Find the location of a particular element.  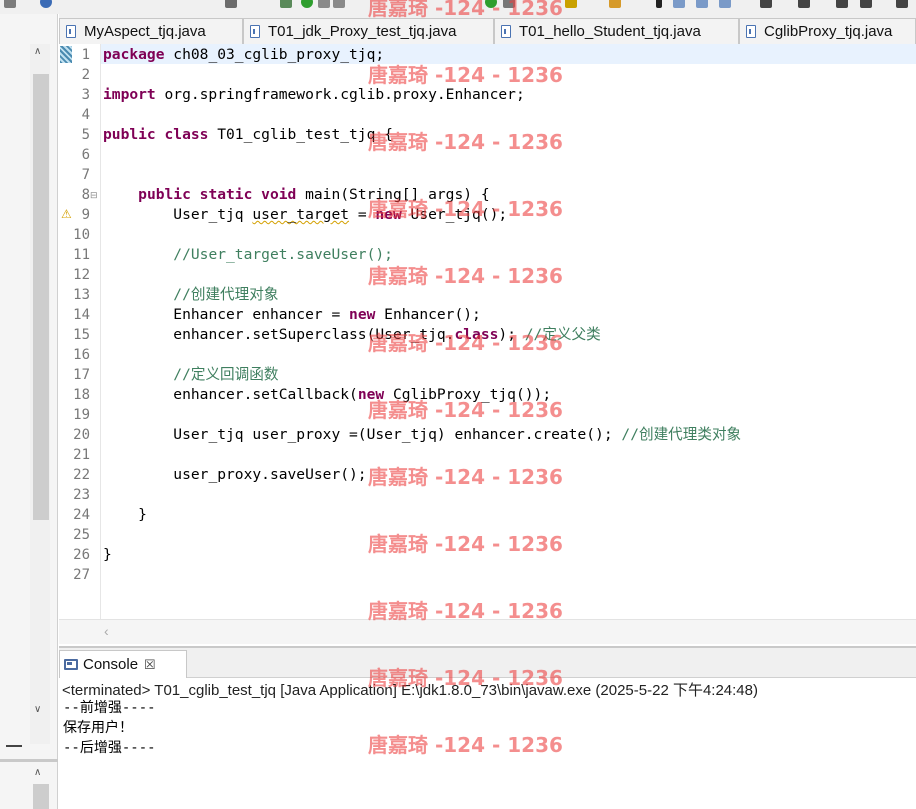

tab-hello-student: T01_hello_Student_tjq.java is located at coordinates (616, 31).